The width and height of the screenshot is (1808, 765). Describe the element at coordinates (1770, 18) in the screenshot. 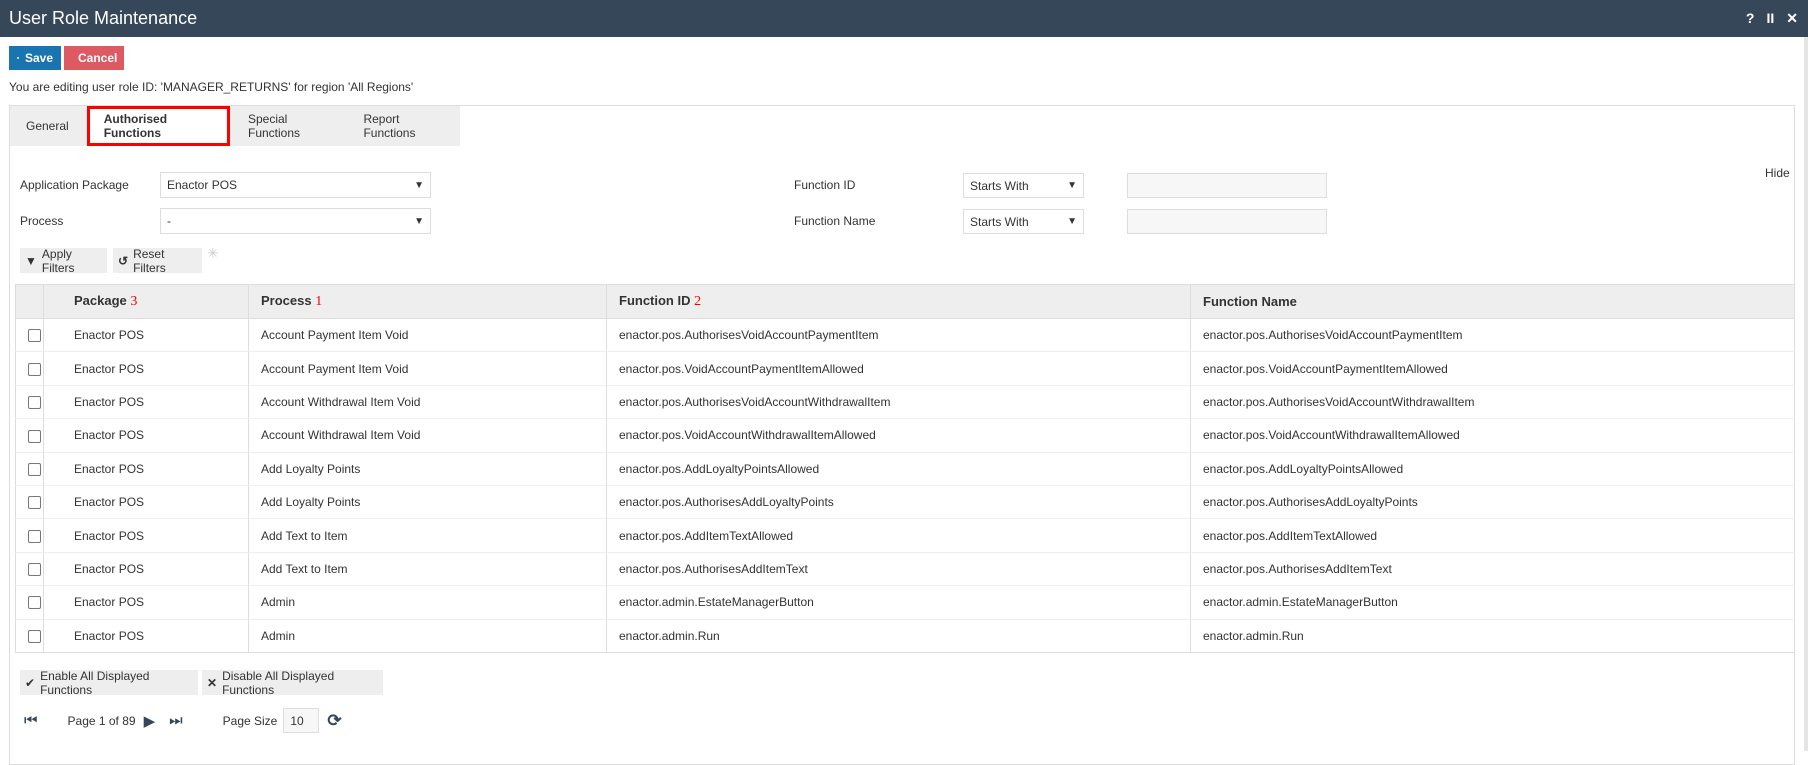

I see `pause-icon: II` at that location.